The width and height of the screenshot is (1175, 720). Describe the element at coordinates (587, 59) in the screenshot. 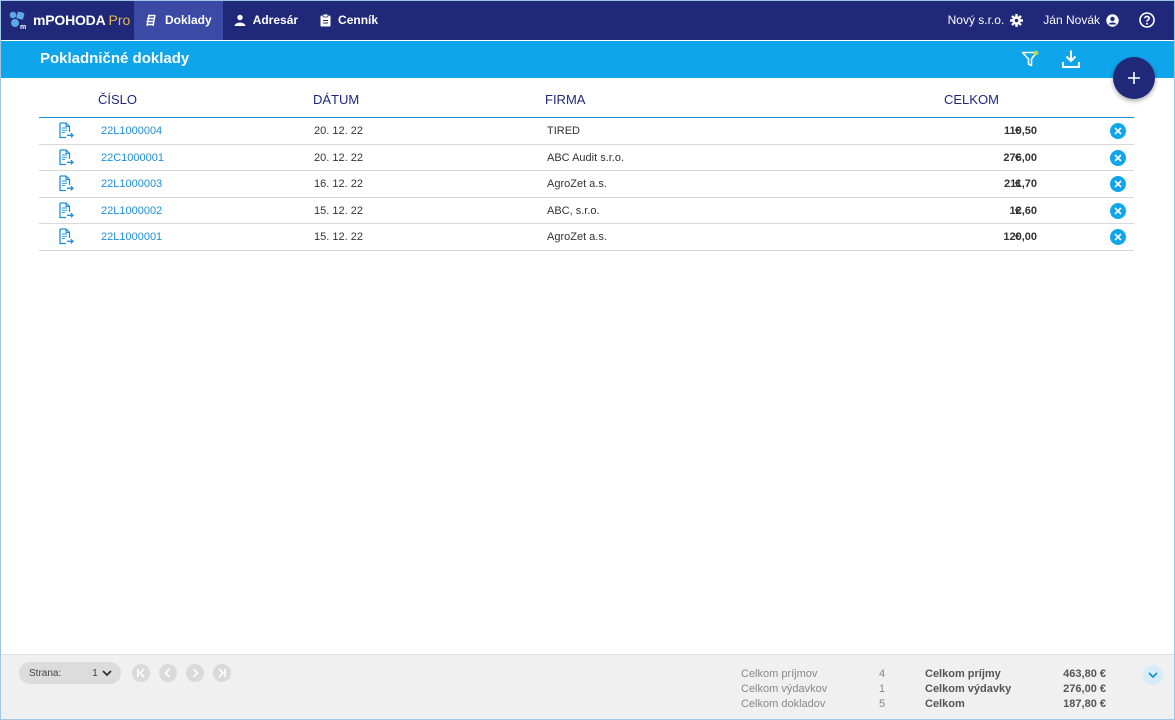

I see `page-title-bar: Pokladničné doklady` at that location.